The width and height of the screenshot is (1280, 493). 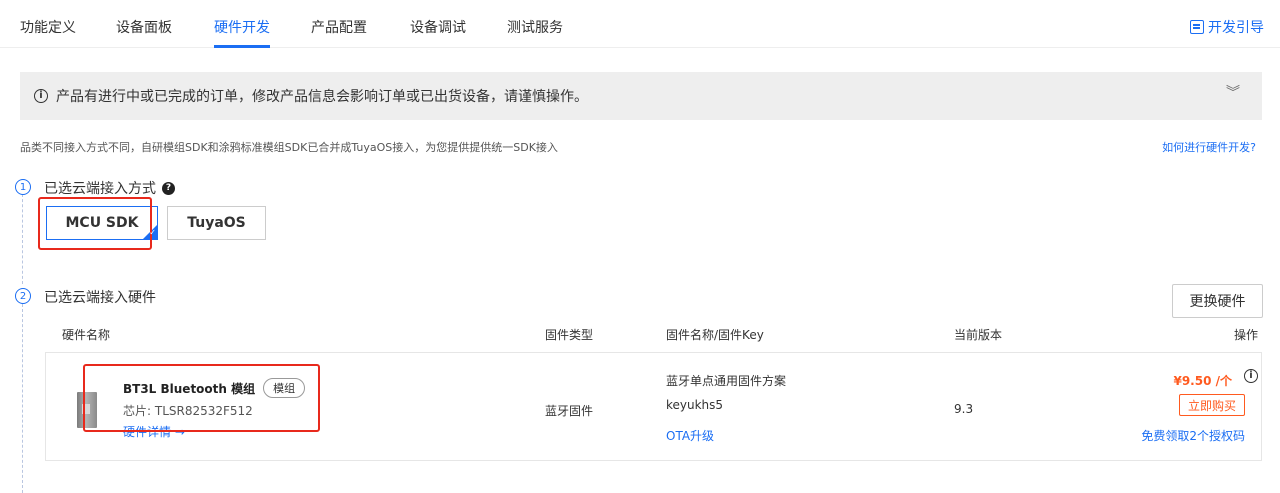 What do you see at coordinates (168, 188) in the screenshot?
I see `help-icon: ?` at bounding box center [168, 188].